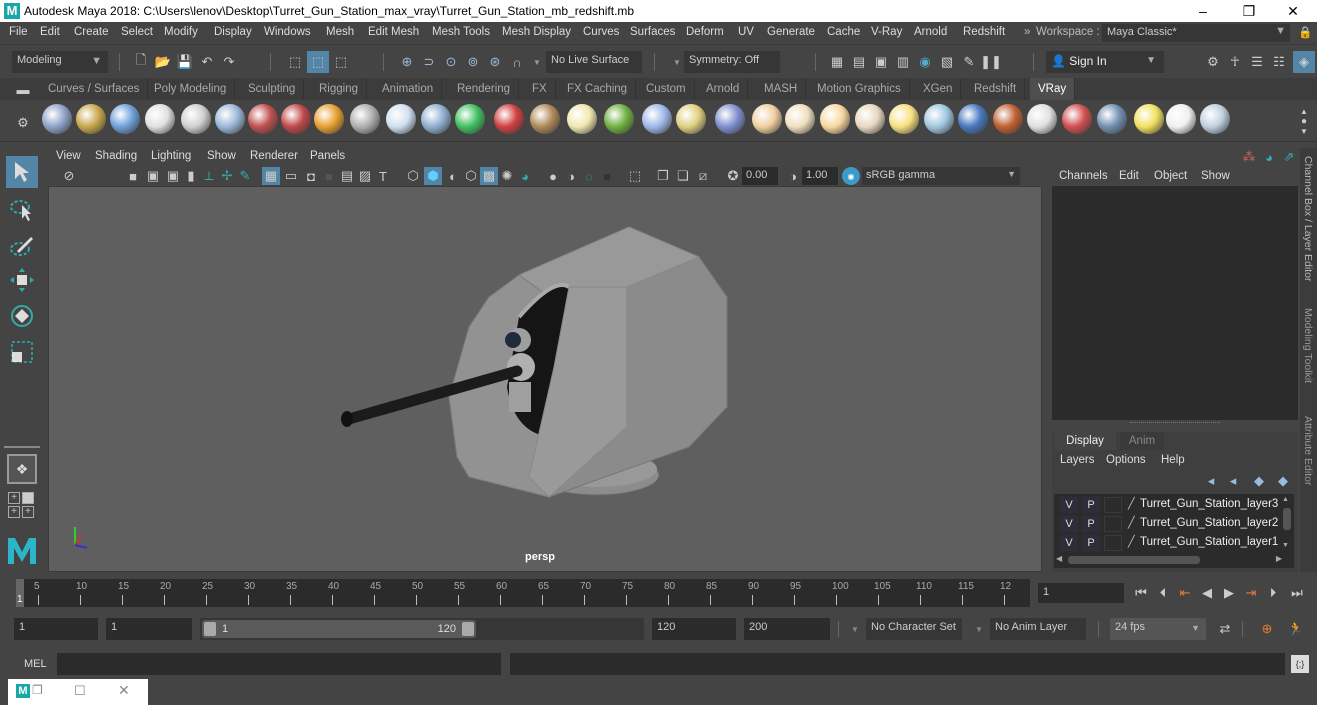 Image resolution: width=1317 pixels, height=705 pixels. What do you see at coordinates (1289, 157) in the screenshot?
I see `attribute-editor-tab-icon: ⇗` at bounding box center [1289, 157].